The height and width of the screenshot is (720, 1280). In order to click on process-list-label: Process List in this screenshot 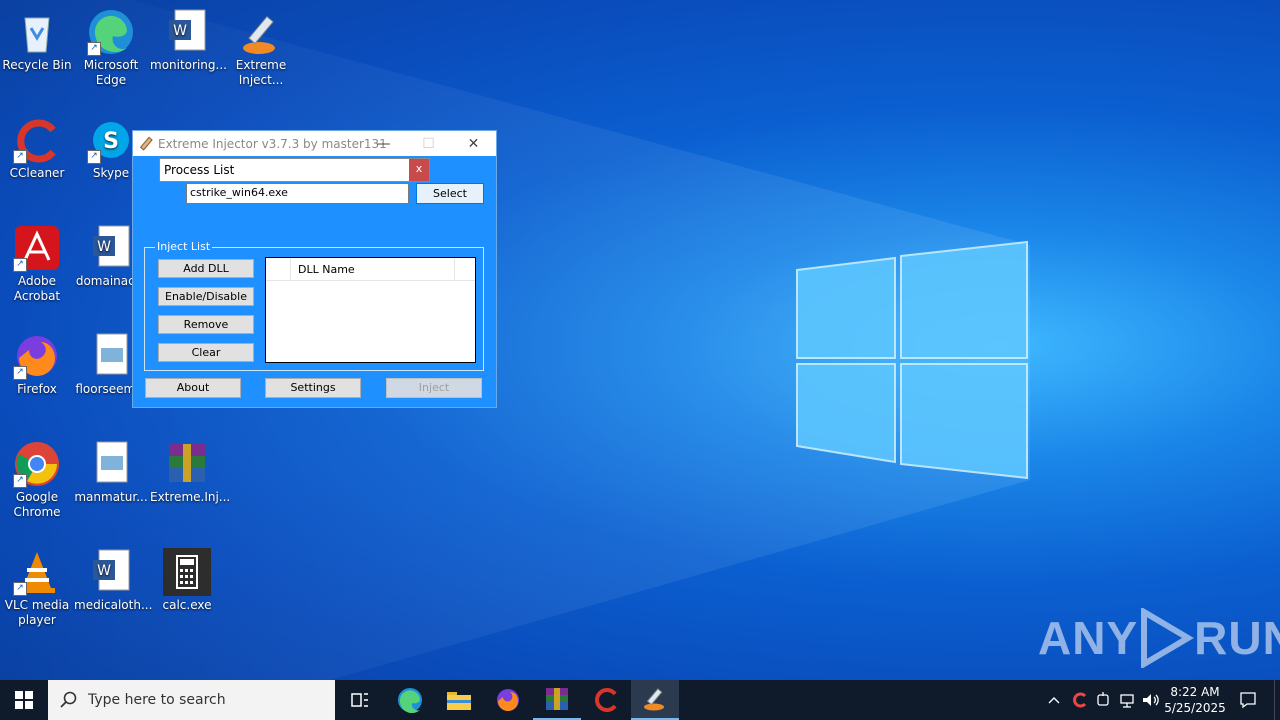, I will do `click(199, 170)`.